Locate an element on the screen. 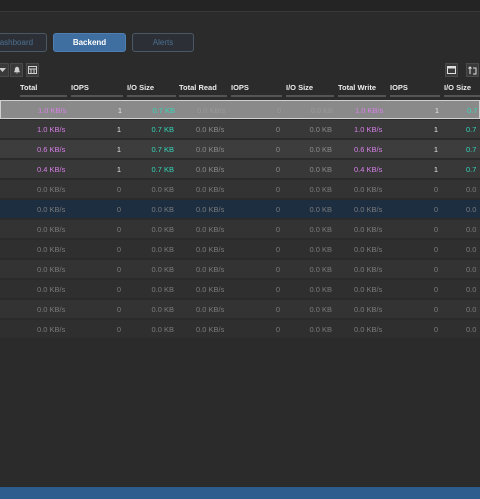  col-io-size: I/O Size is located at coordinates (151, 90).